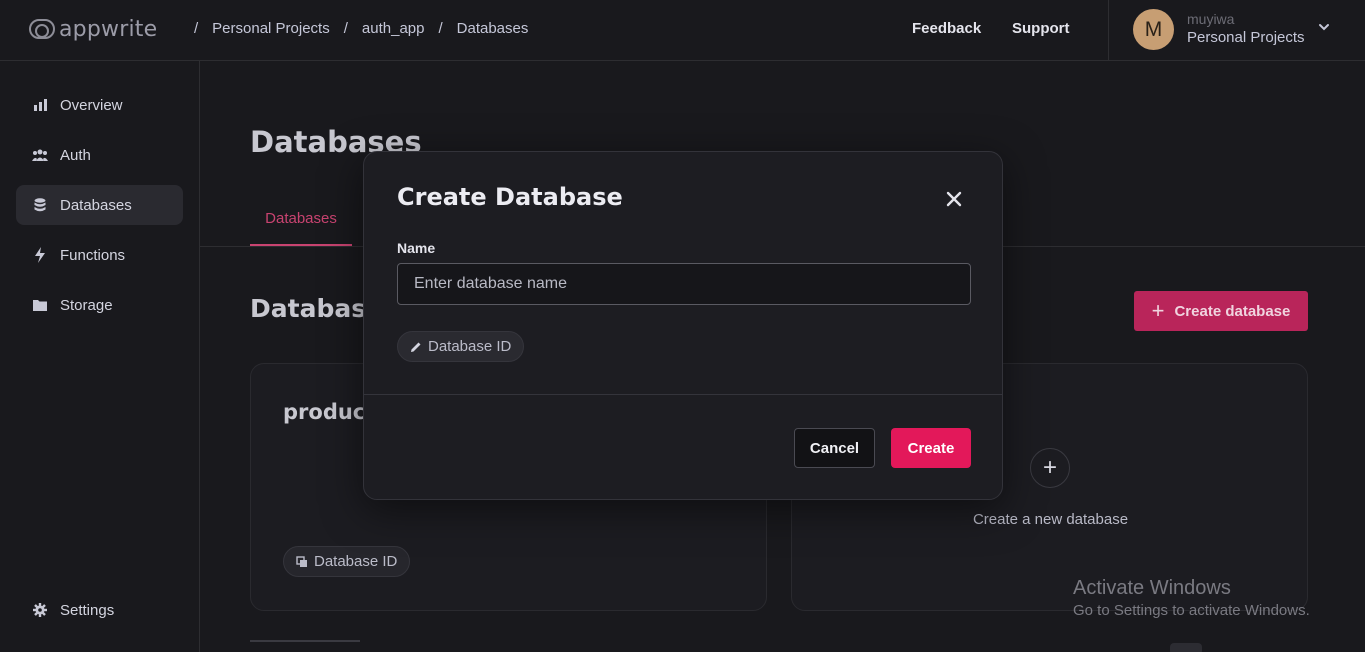  I want to click on user-name: muyiwa, so click(1211, 19).